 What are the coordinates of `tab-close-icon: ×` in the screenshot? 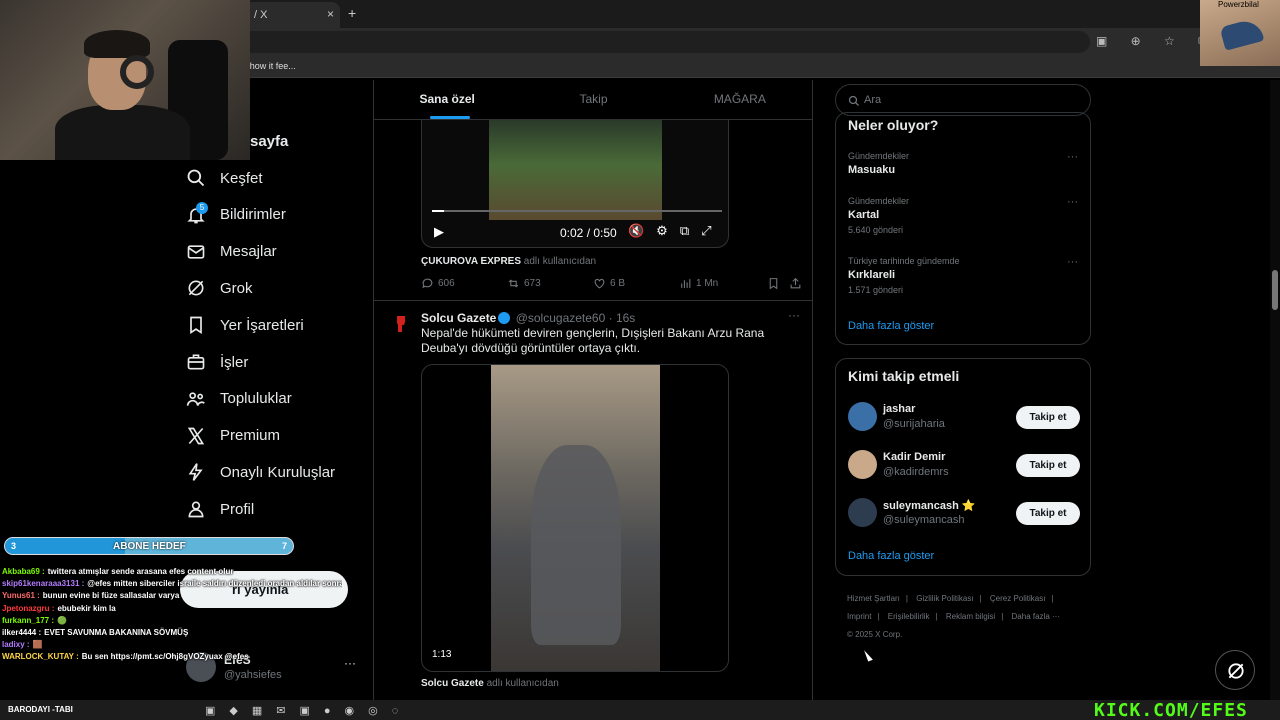 It's located at (330, 14).